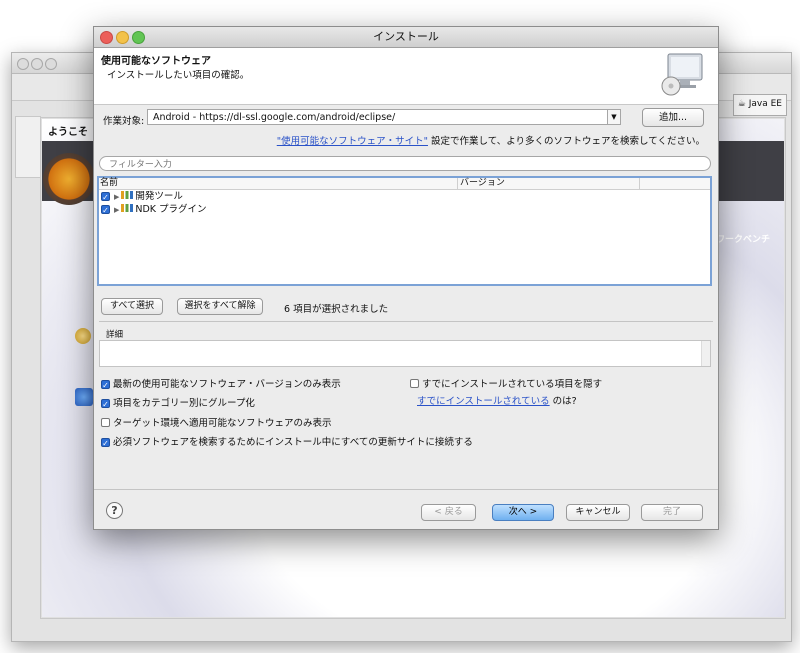 This screenshot has width=800, height=653. Describe the element at coordinates (156, 61) in the screenshot. I see `header-title: 使用可能なソフトウェア` at that location.